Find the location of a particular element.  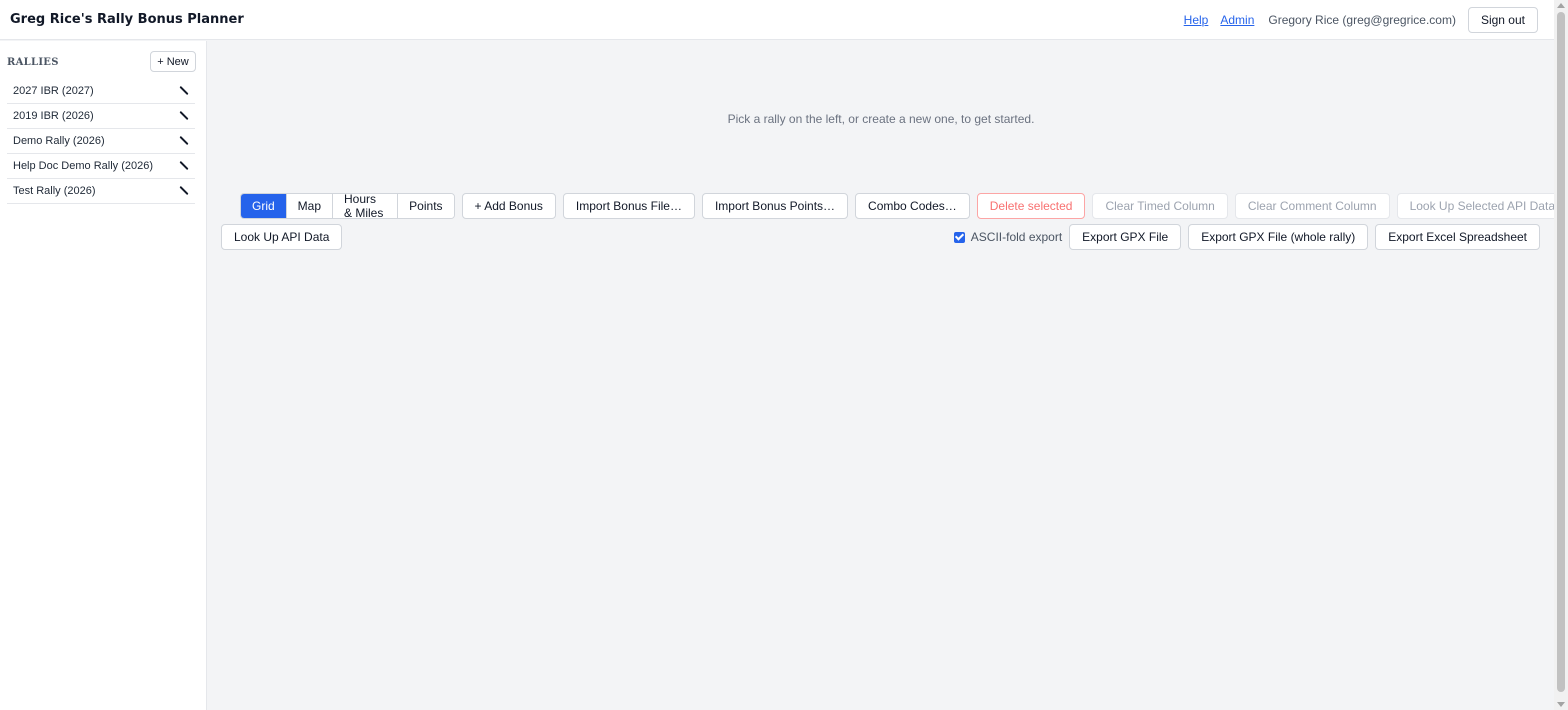

scroll-up-arrow-icon is located at coordinates (1561, 5).